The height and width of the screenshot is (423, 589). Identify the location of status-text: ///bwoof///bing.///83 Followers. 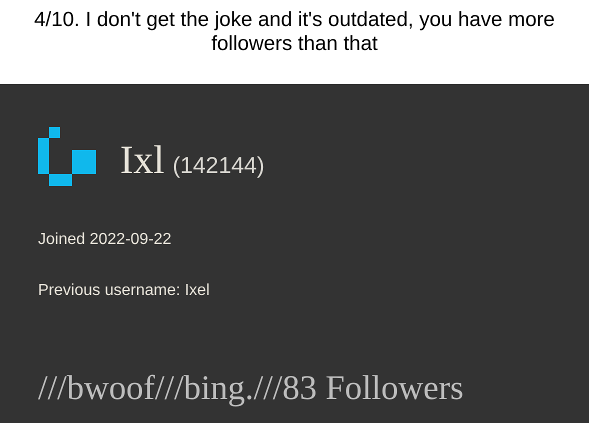
(251, 388).